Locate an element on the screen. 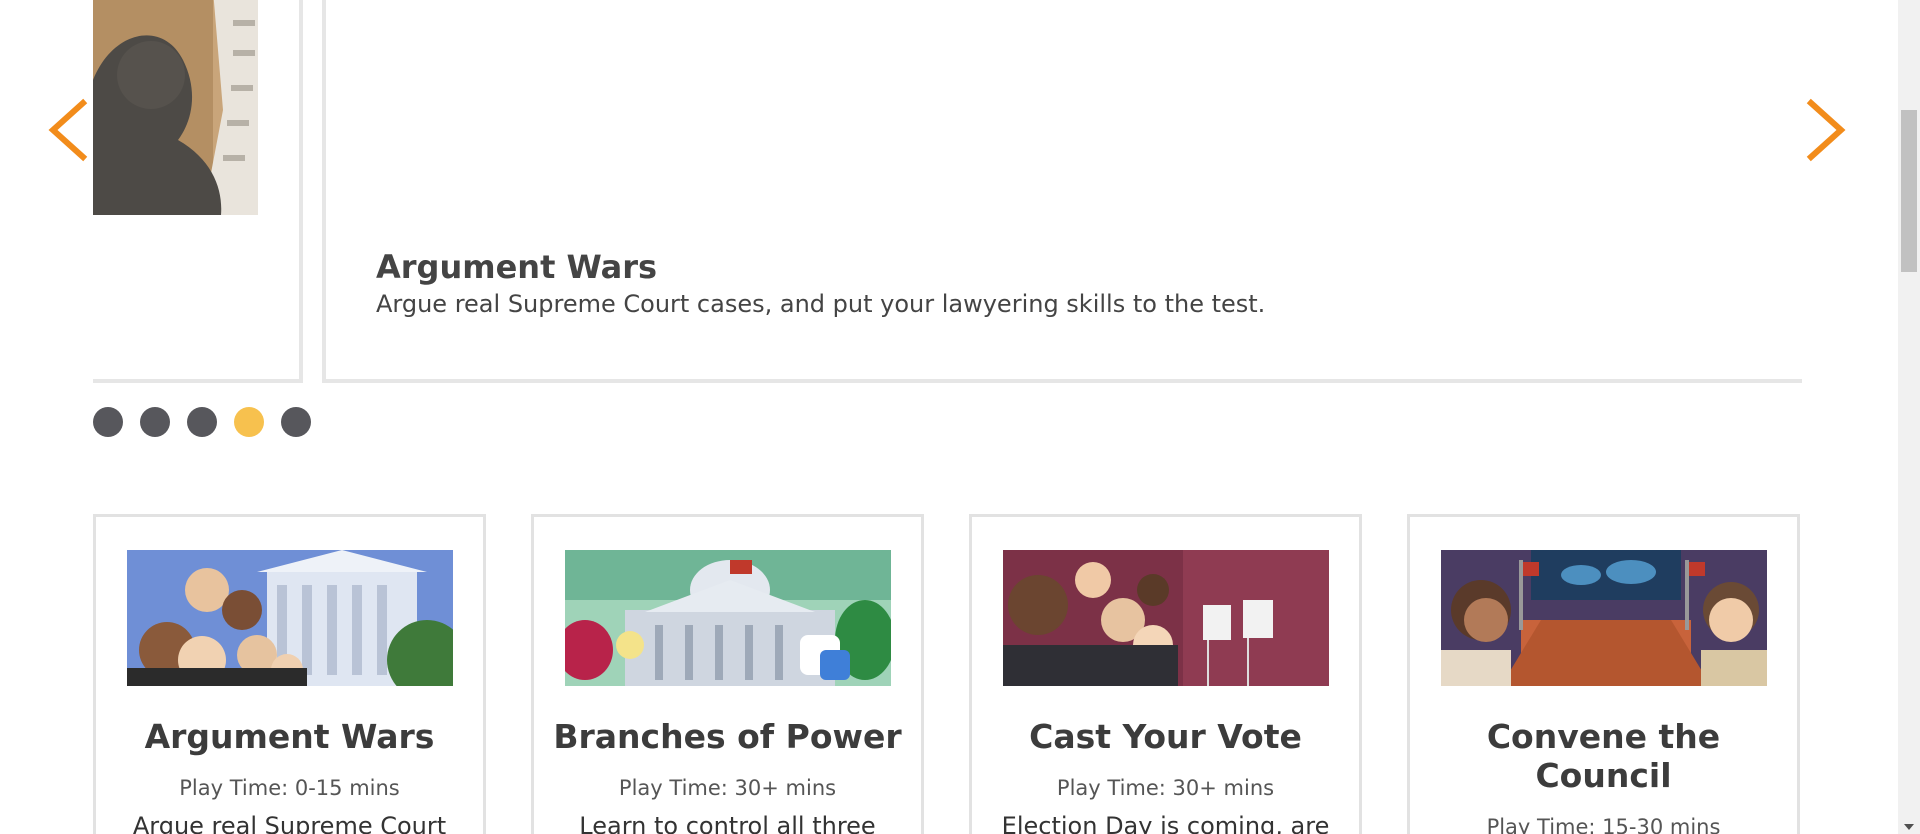 Image resolution: width=1920 pixels, height=834 pixels. game-play-time: Play Time: 15-30 mins is located at coordinates (1603, 824).